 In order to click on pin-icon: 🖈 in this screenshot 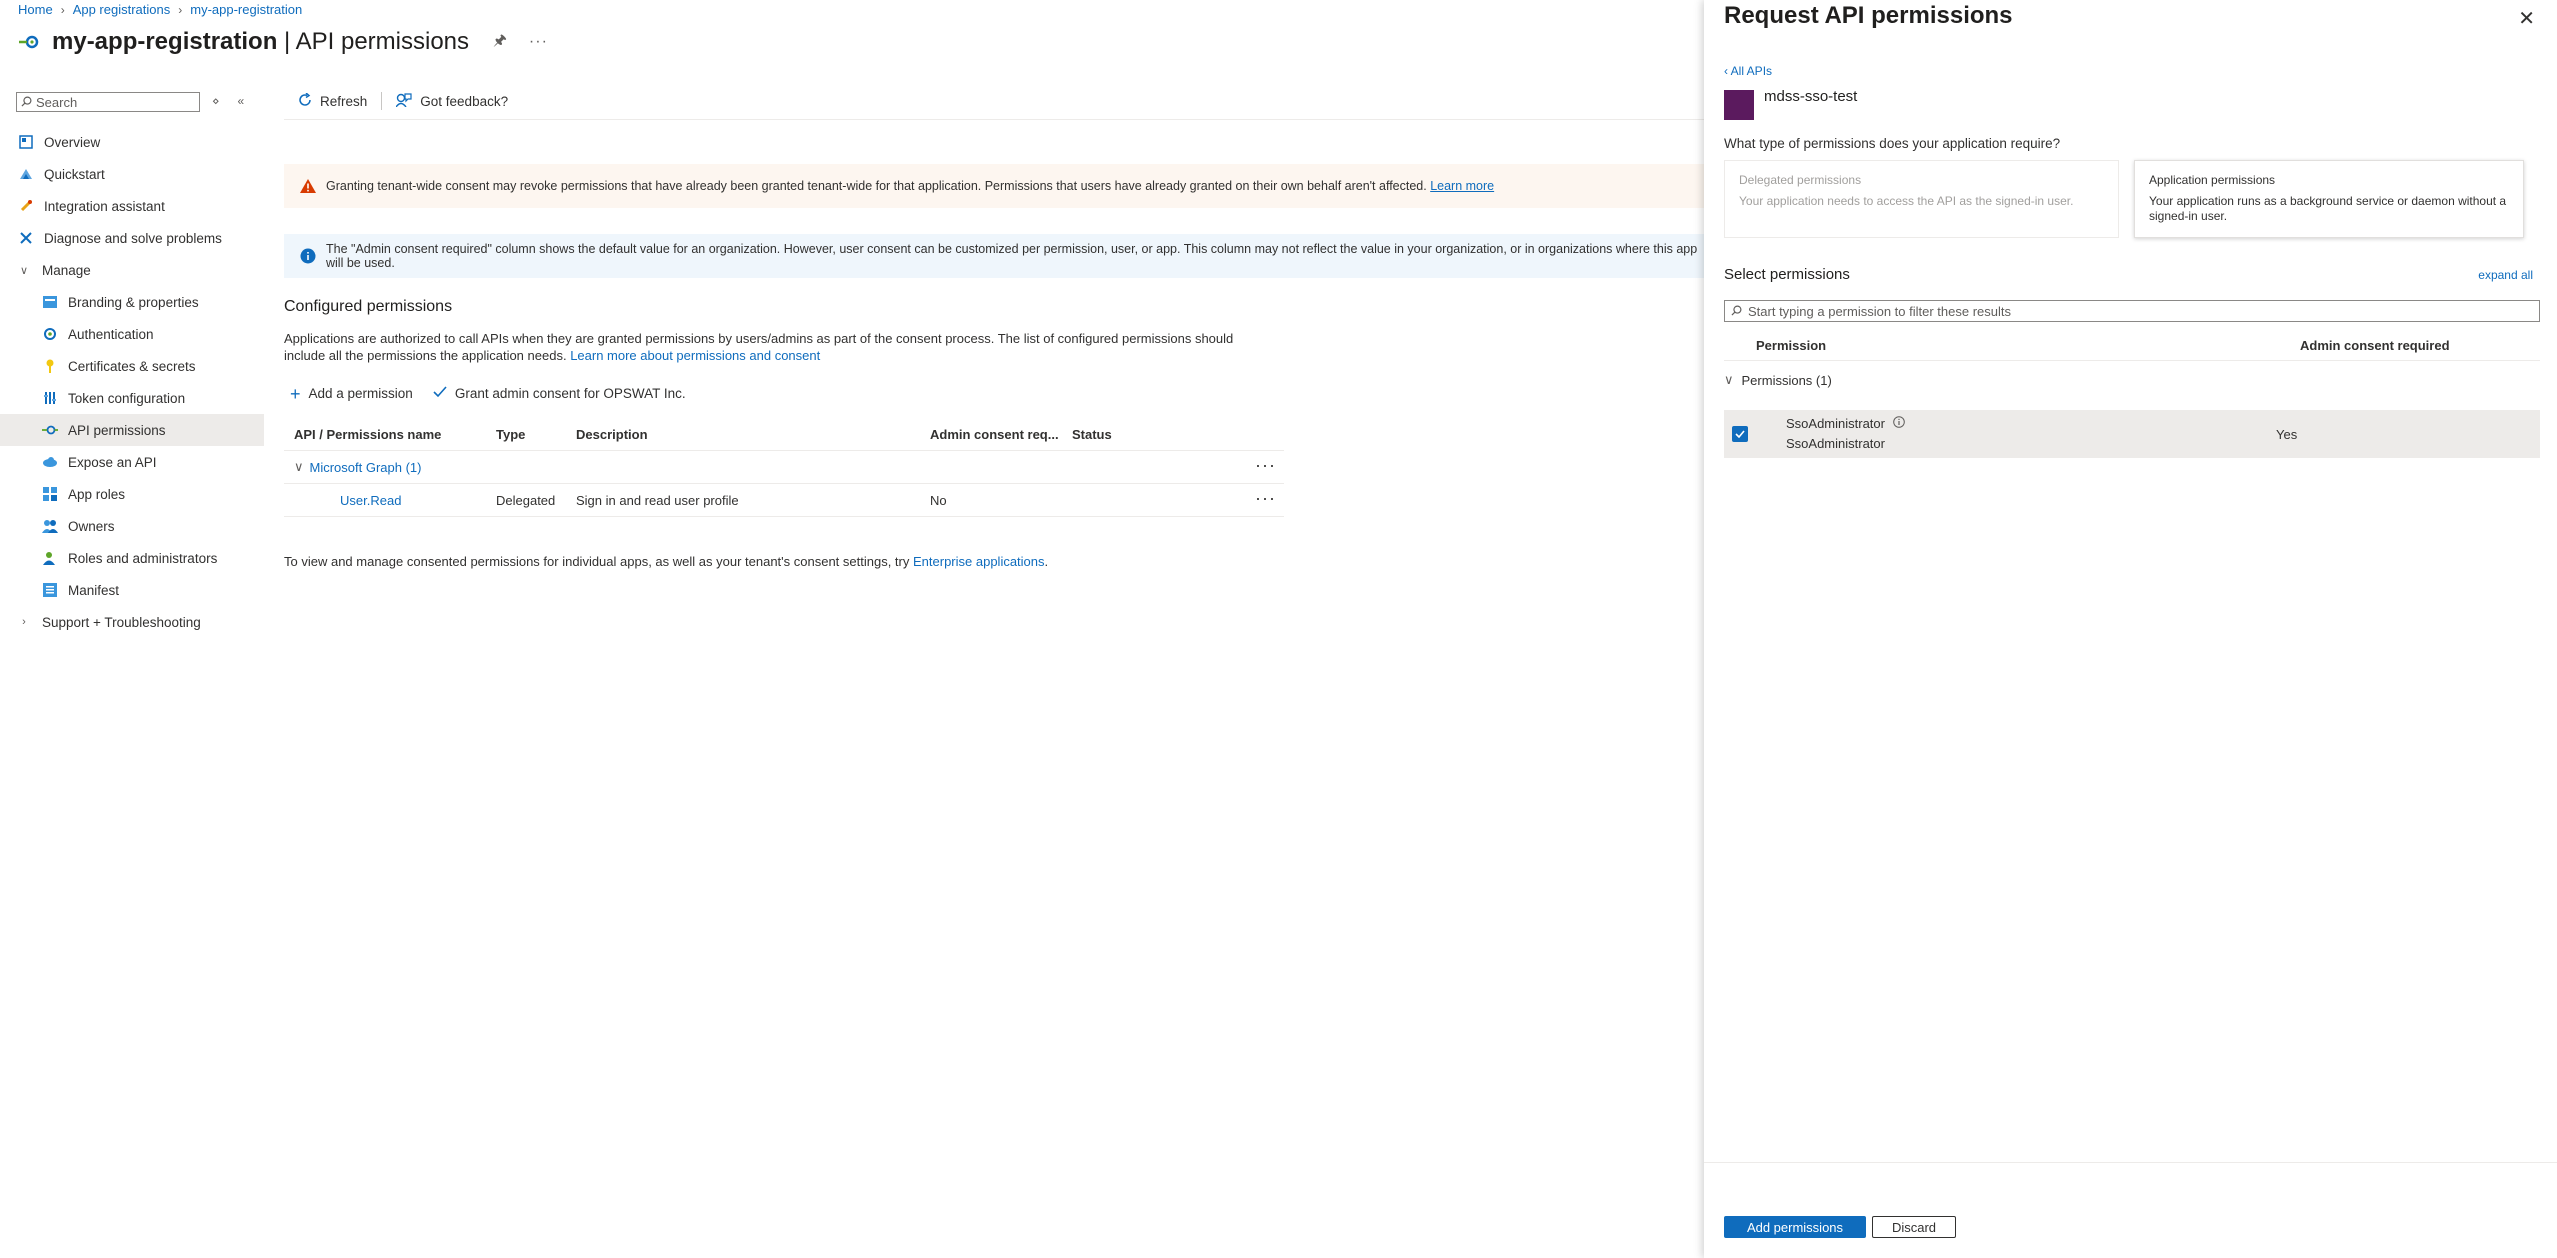, I will do `click(500, 42)`.